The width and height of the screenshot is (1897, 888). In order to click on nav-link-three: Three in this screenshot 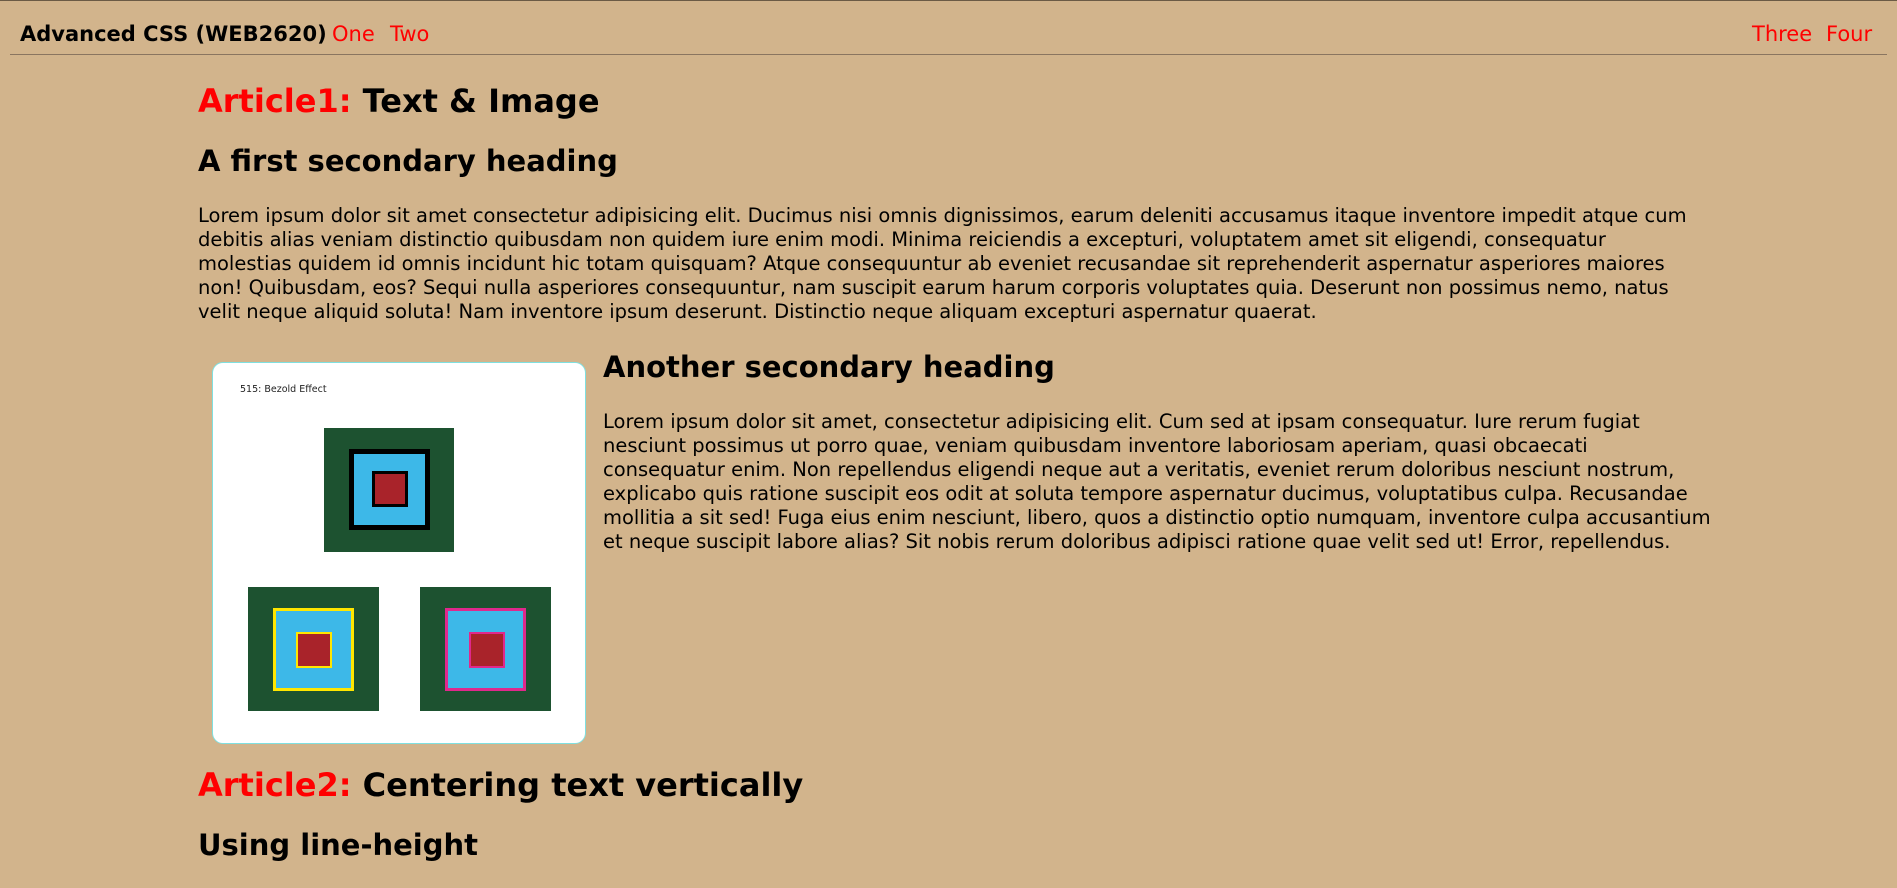, I will do `click(1782, 34)`.